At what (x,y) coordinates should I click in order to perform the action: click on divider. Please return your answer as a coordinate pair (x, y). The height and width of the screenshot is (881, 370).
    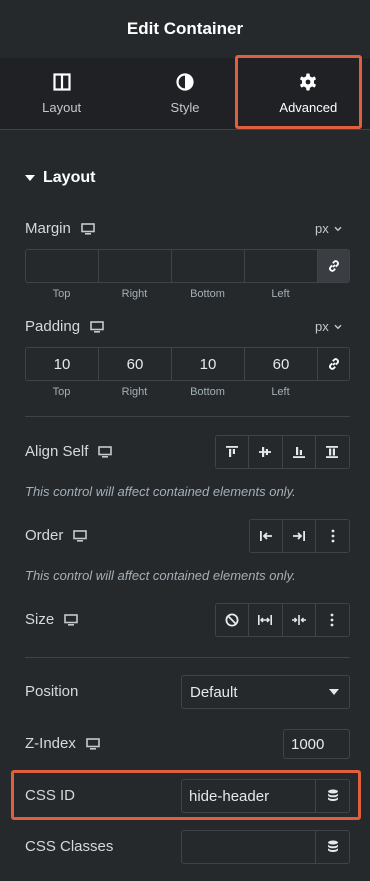
    Looking at the image, I should click on (187, 657).